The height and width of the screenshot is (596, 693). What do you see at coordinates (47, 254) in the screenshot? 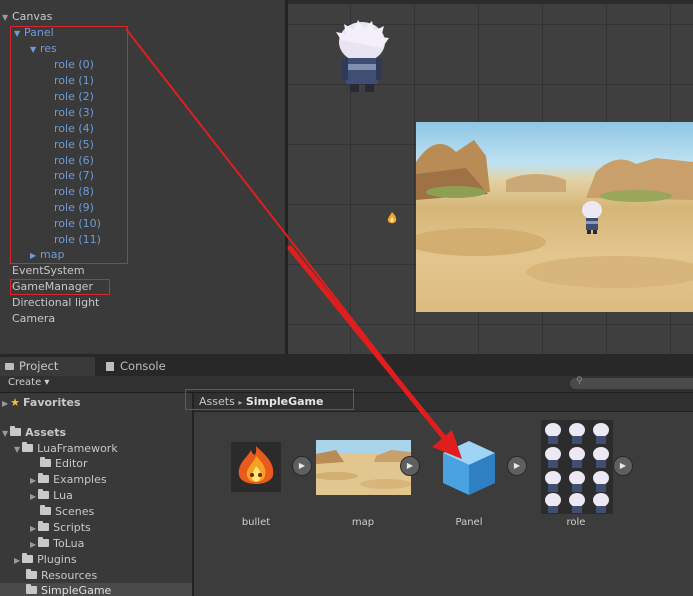
I see `hierarchy-item-map: ▶ map` at bounding box center [47, 254].